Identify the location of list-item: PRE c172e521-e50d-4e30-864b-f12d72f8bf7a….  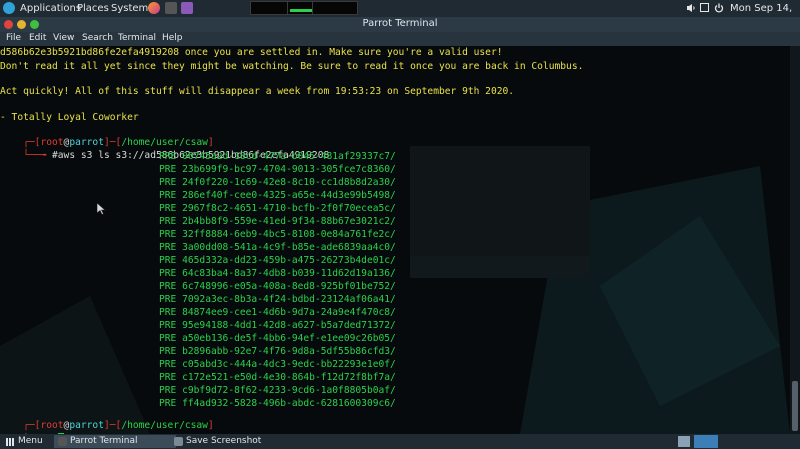
(198, 378).